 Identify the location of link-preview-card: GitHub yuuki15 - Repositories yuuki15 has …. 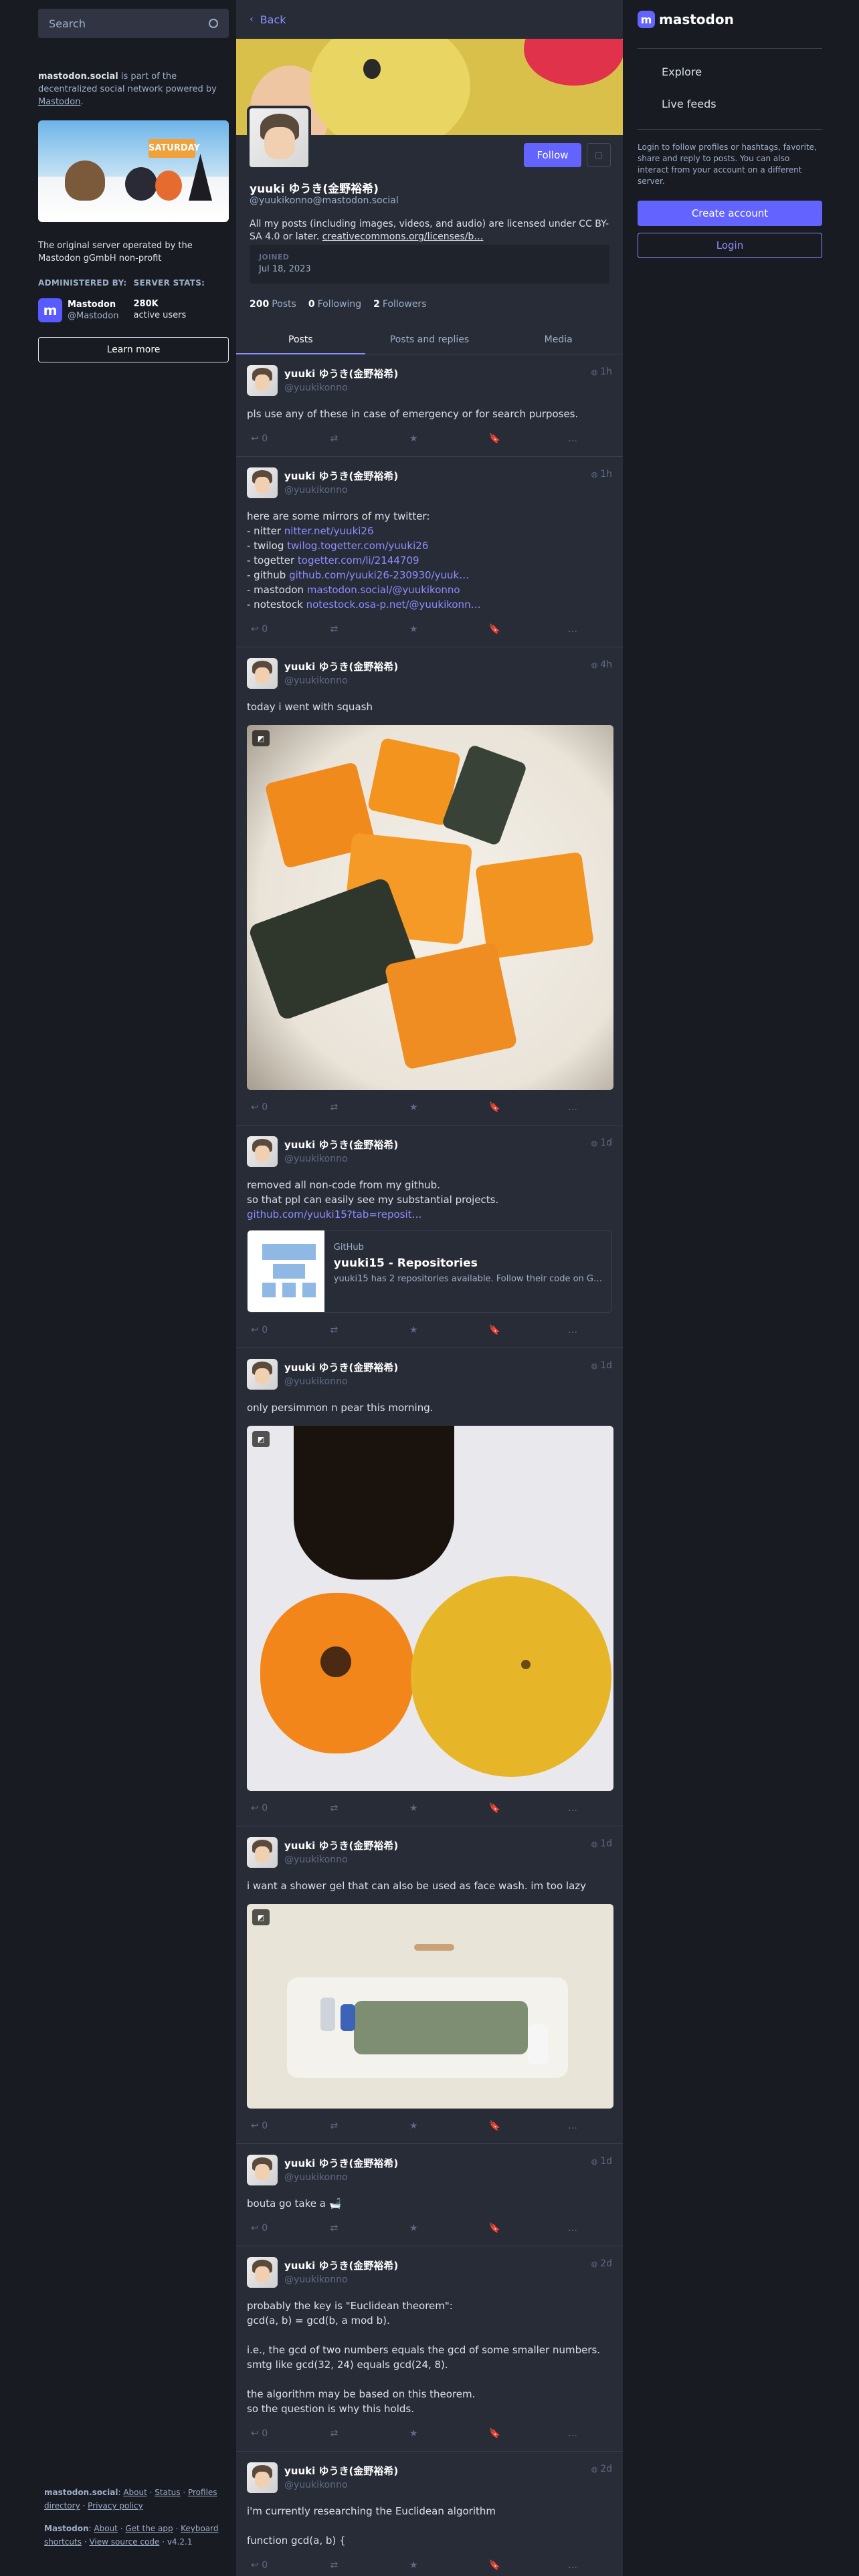
(429, 1271).